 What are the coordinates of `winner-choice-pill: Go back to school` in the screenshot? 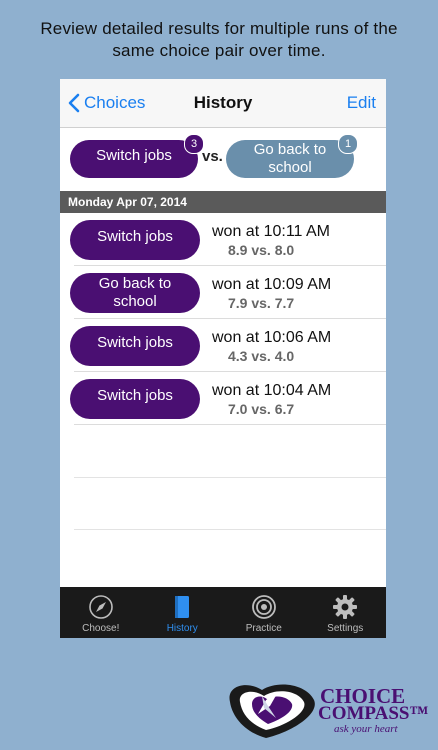 It's located at (135, 293).